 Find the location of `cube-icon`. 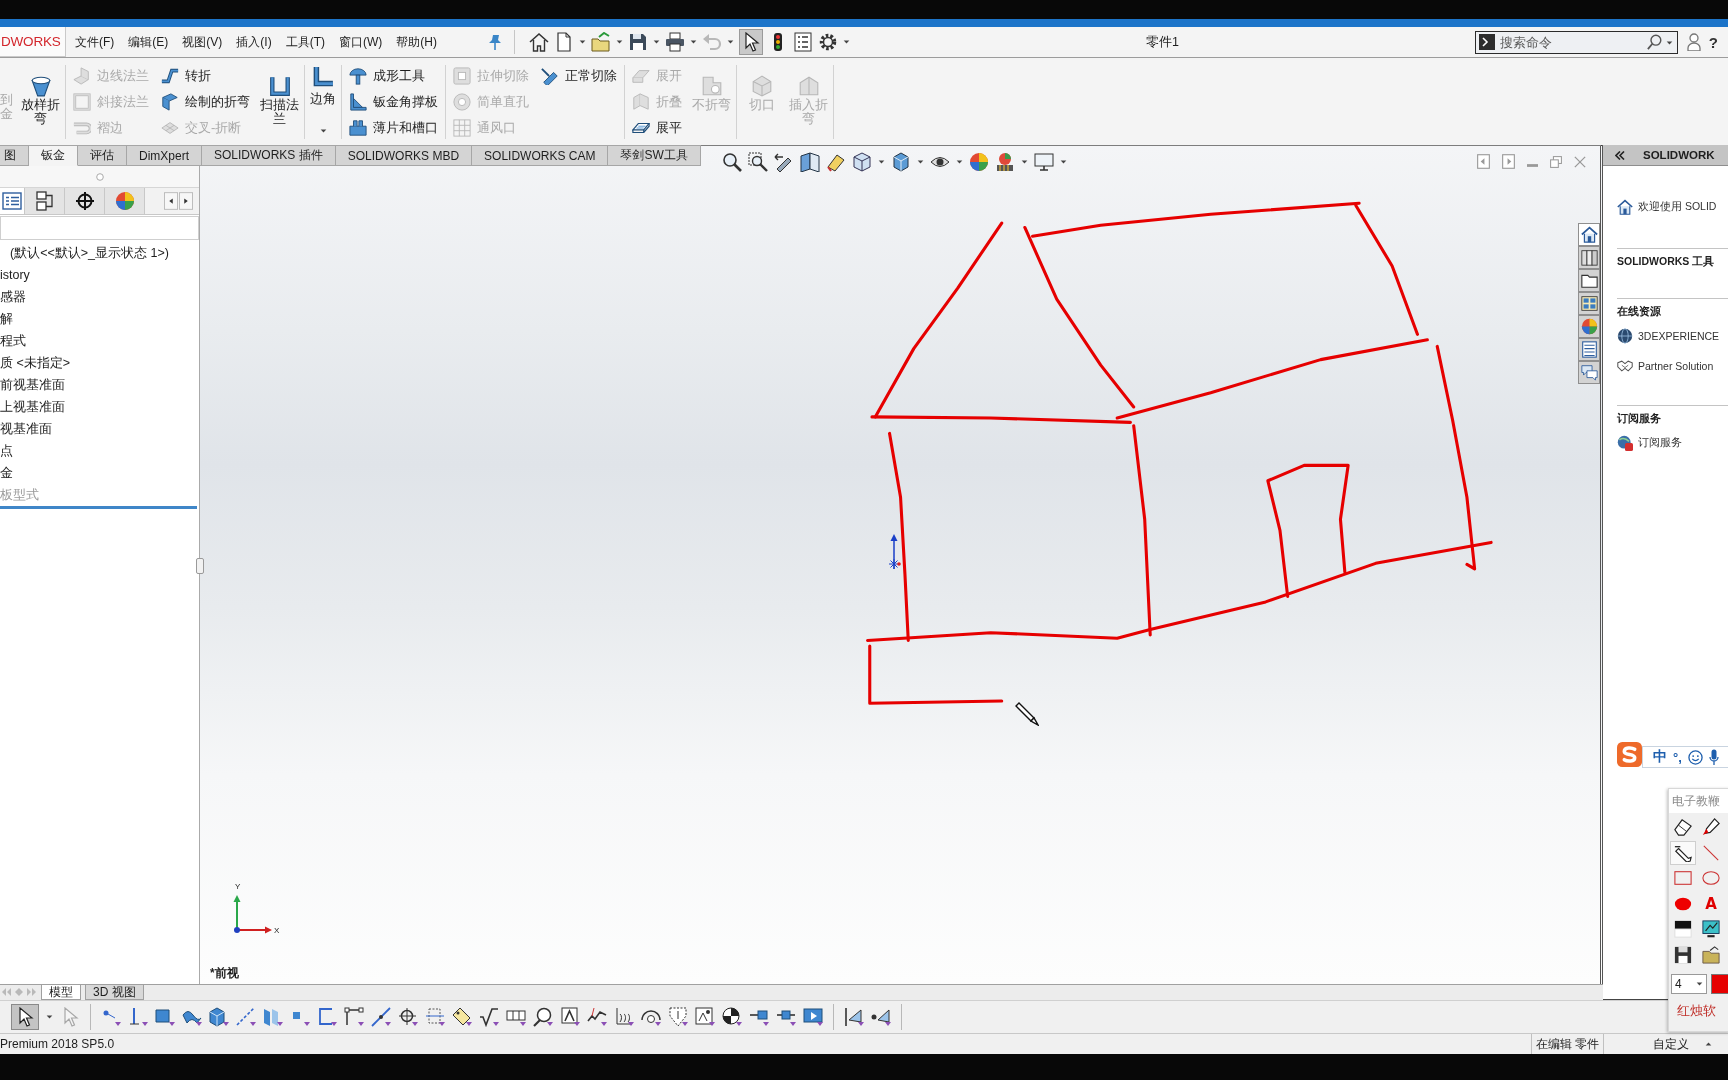

cube-icon is located at coordinates (219, 1017).